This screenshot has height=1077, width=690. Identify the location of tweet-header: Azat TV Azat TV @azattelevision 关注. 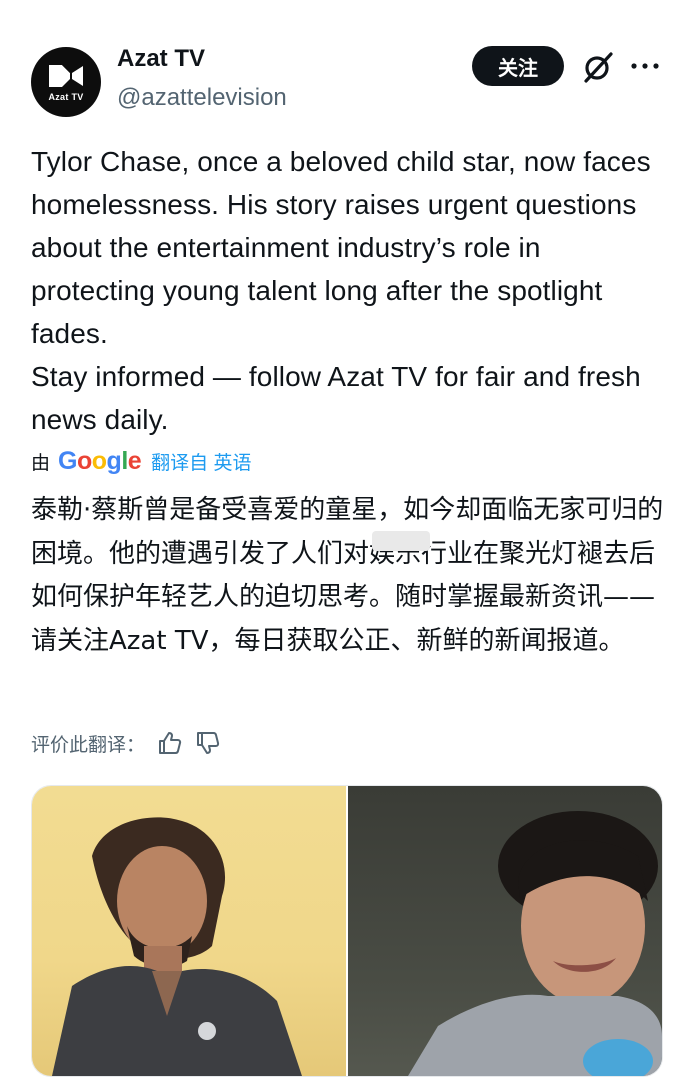
(345, 65).